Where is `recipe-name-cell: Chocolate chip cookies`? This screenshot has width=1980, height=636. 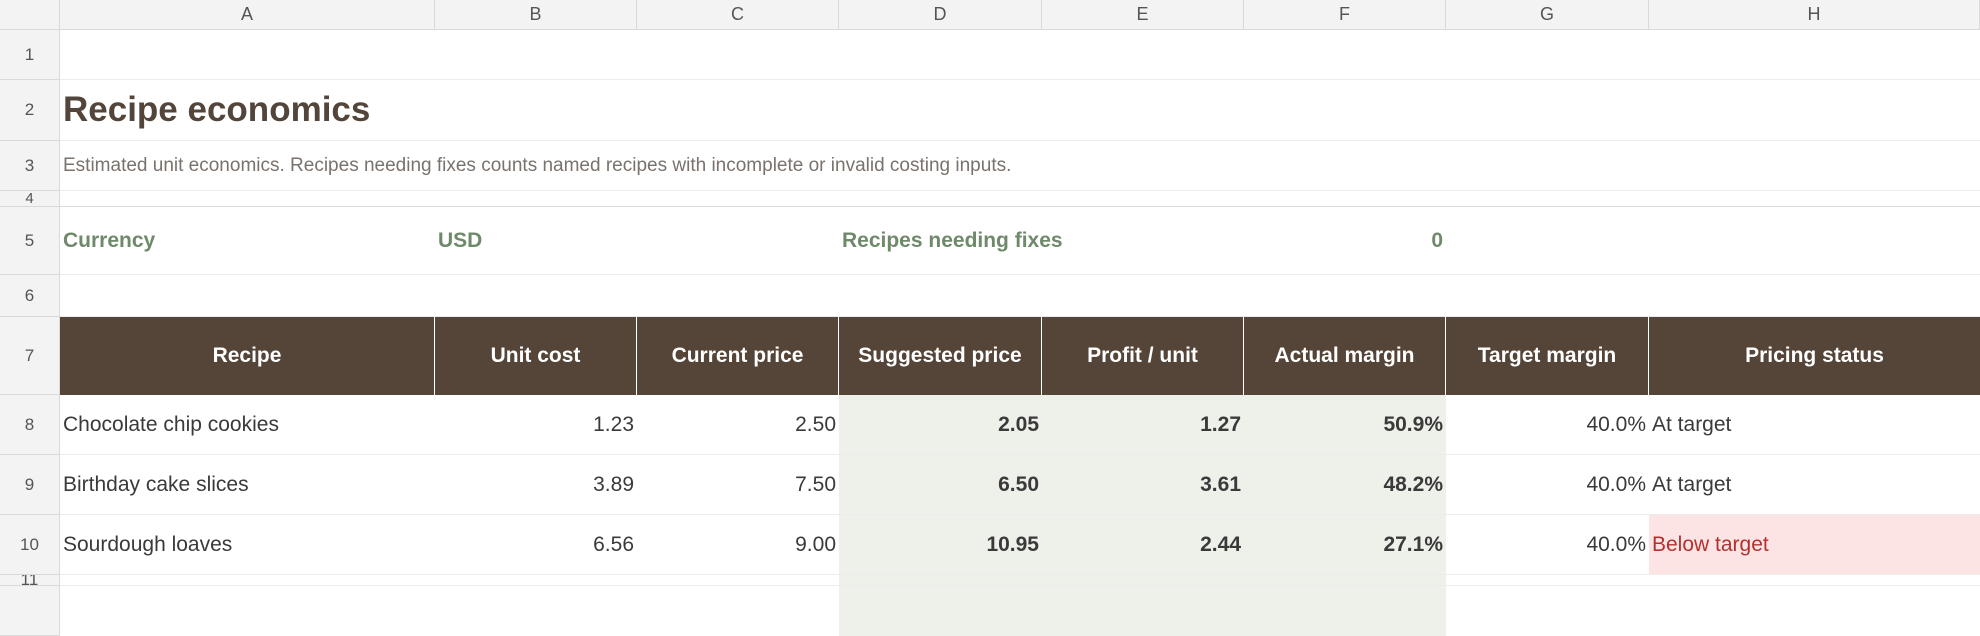 recipe-name-cell: Chocolate chip cookies is located at coordinates (247, 425).